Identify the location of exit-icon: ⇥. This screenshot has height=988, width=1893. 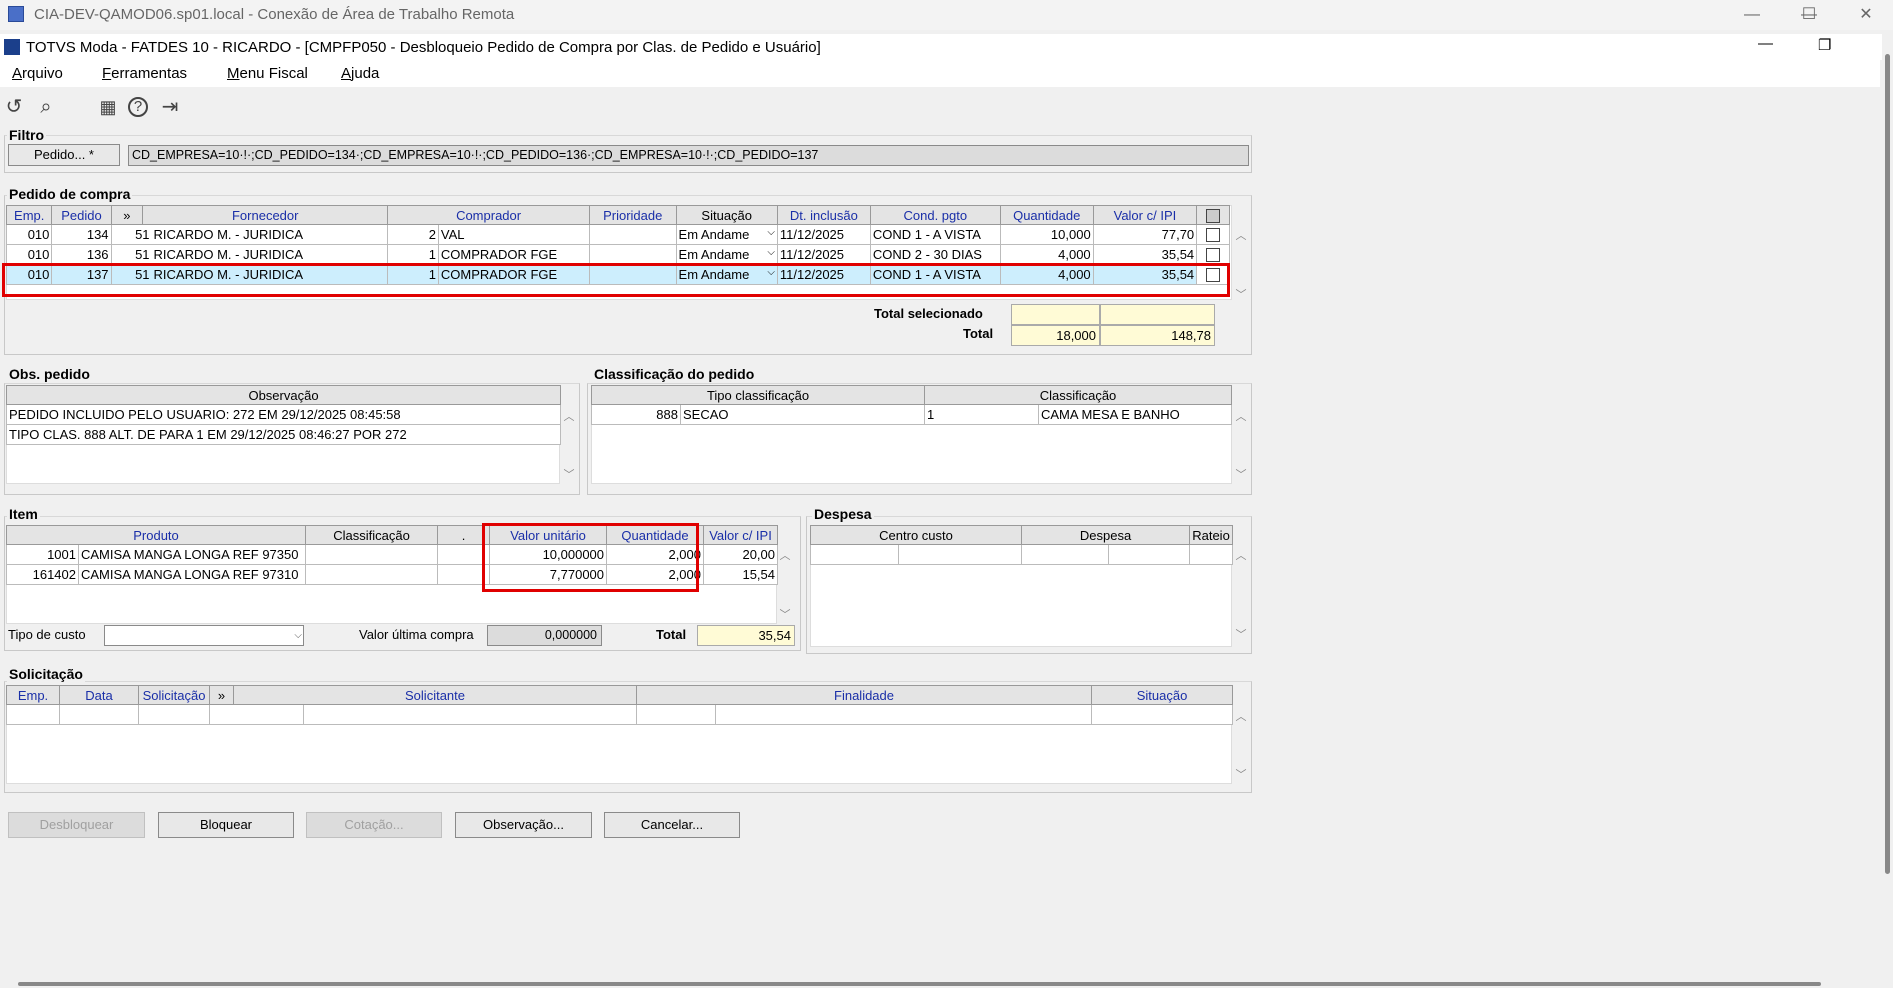
(170, 107).